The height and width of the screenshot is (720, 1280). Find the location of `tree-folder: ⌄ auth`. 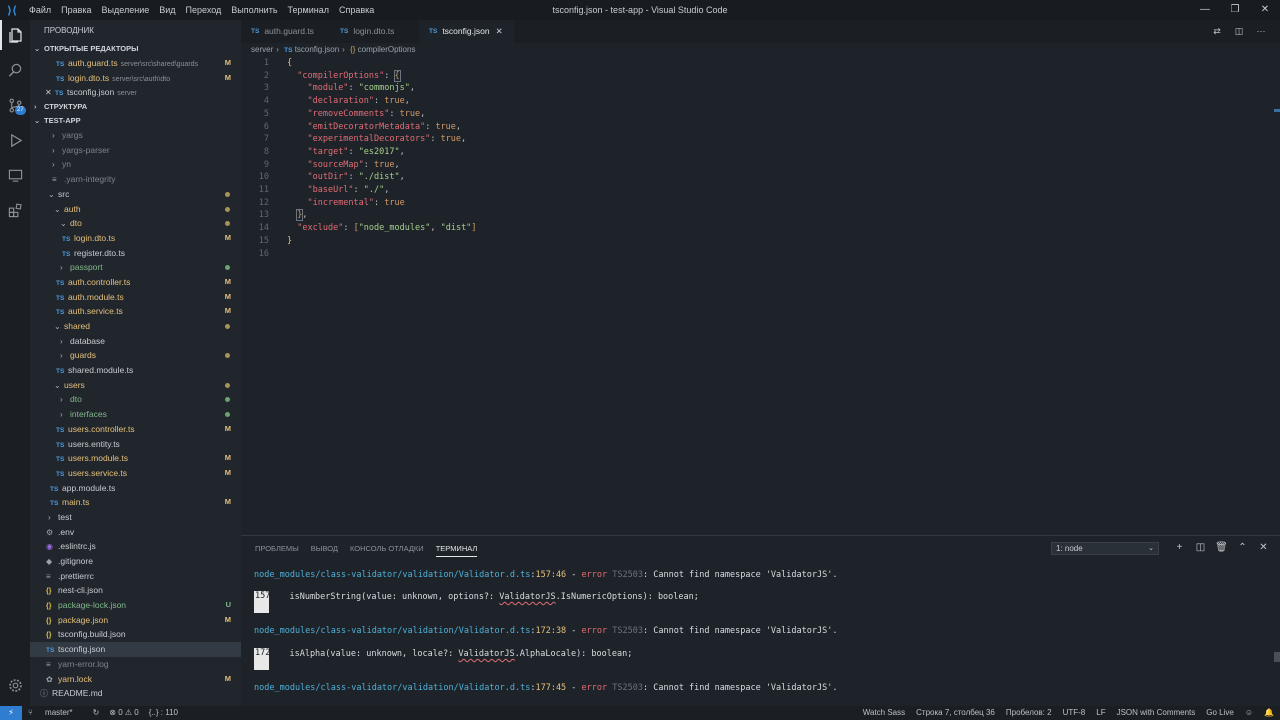

tree-folder: ⌄ auth is located at coordinates (135, 209).